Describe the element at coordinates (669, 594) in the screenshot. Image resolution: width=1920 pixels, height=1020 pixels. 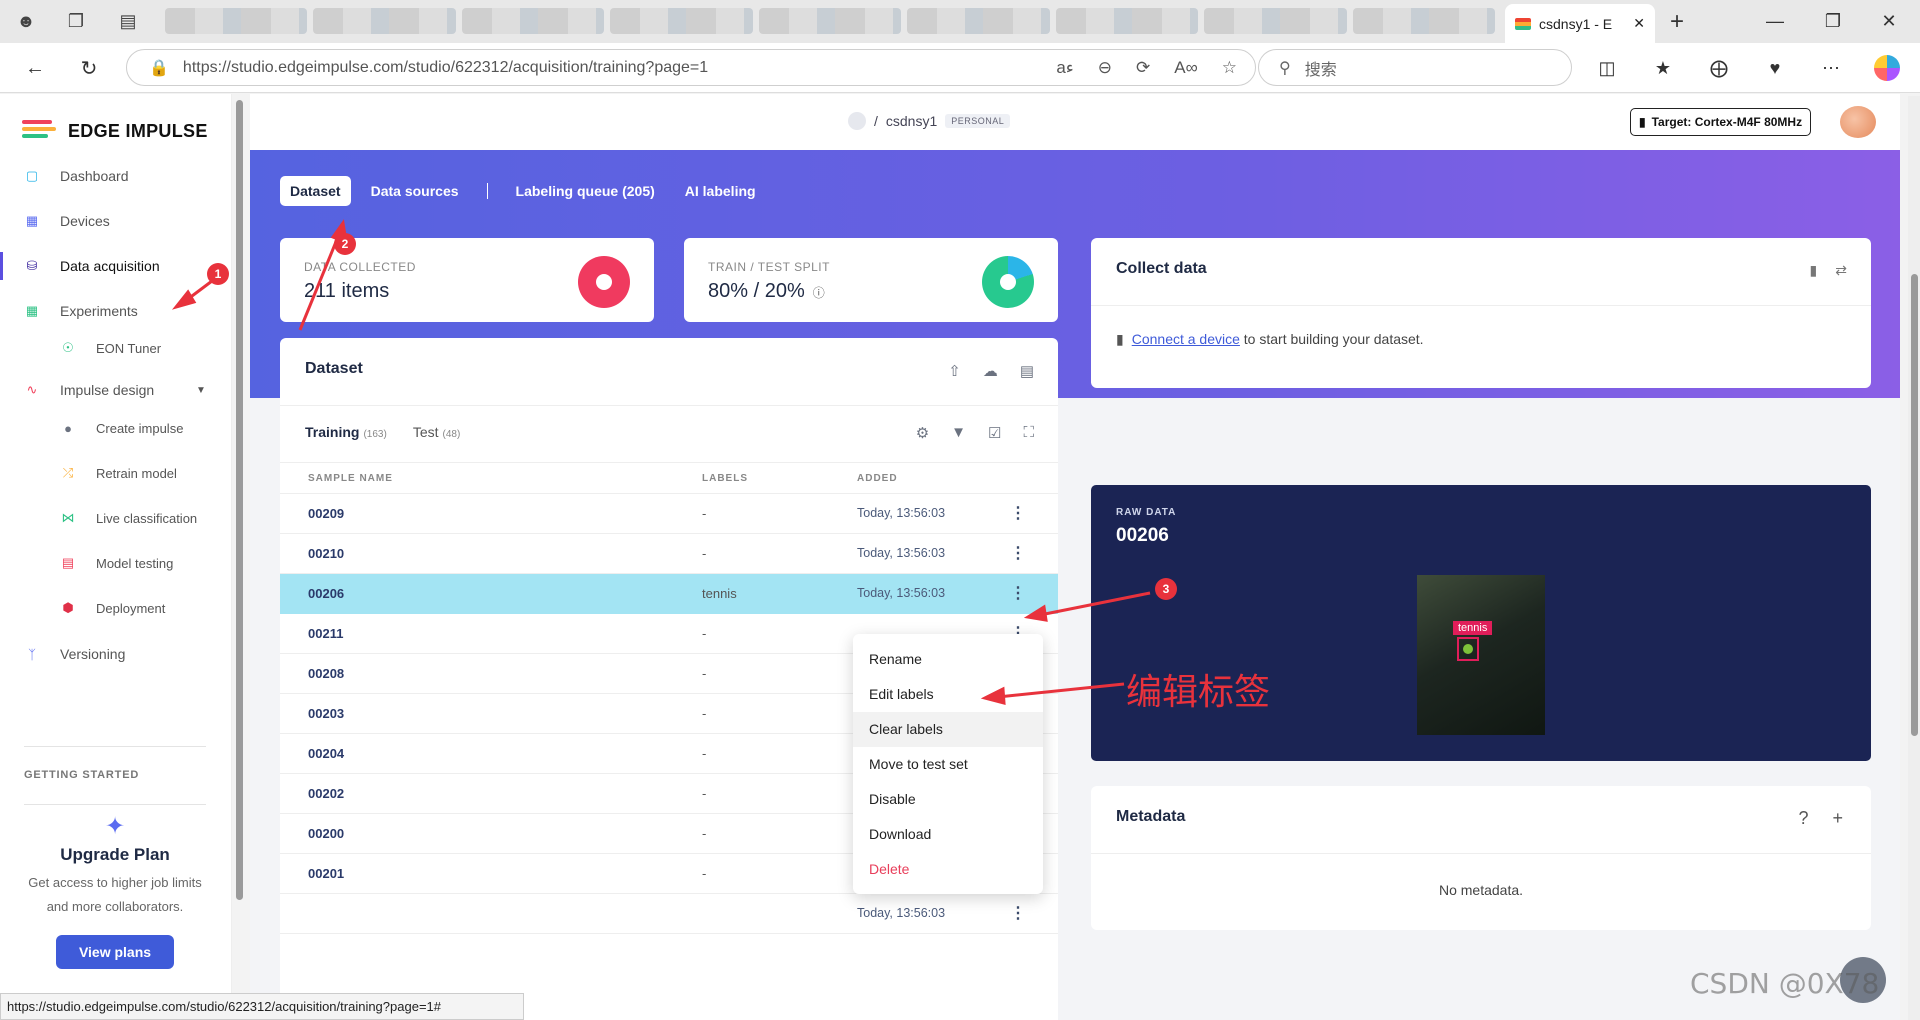
I see `table-row: 00206 tennis Today, 13:56:03 ⋮` at that location.